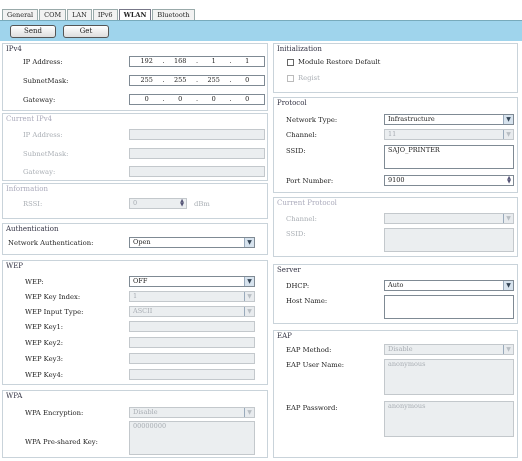  What do you see at coordinates (310, 181) in the screenshot?
I see `port-number-label: Port Number:` at bounding box center [310, 181].